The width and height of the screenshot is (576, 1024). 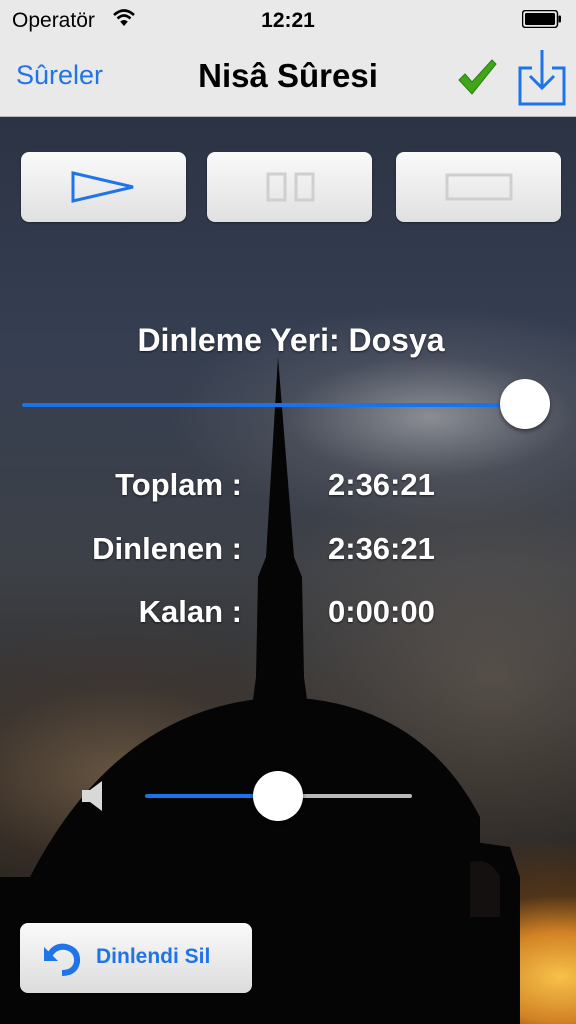 I want to click on status-bar: Operatör 12:21, so click(x=288, y=20).